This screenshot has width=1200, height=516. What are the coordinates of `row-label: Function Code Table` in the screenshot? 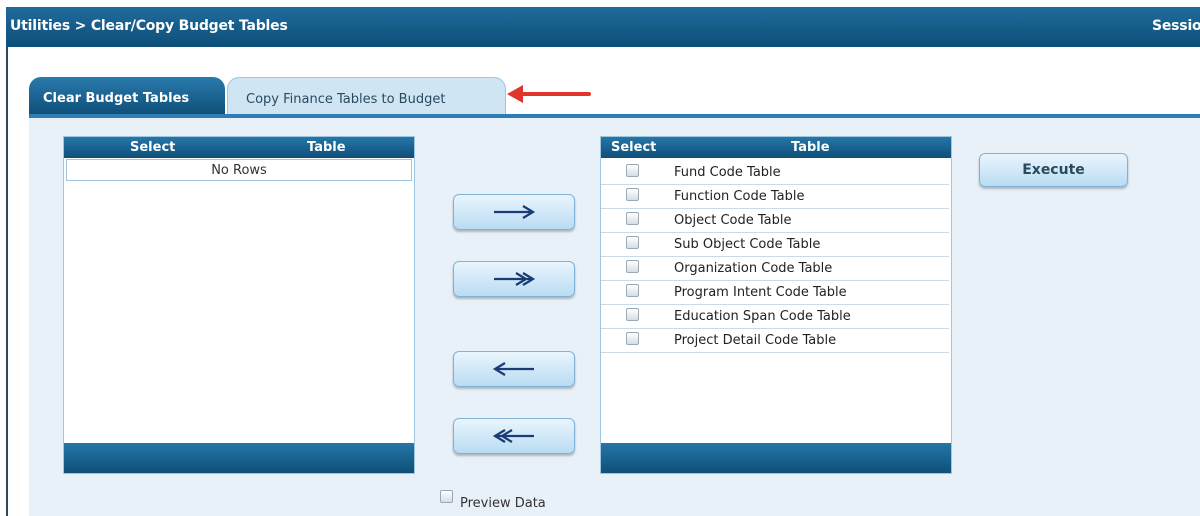 It's located at (739, 196).